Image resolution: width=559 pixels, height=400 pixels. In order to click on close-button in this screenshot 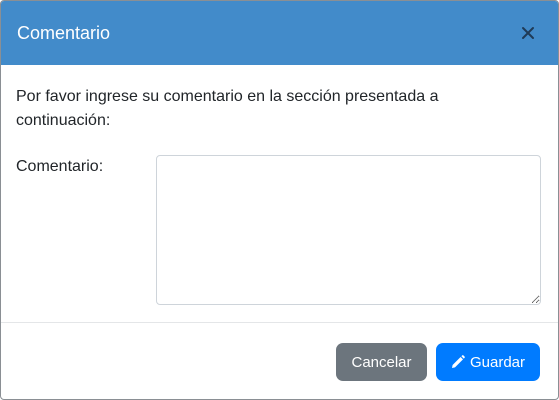, I will do `click(528, 33)`.